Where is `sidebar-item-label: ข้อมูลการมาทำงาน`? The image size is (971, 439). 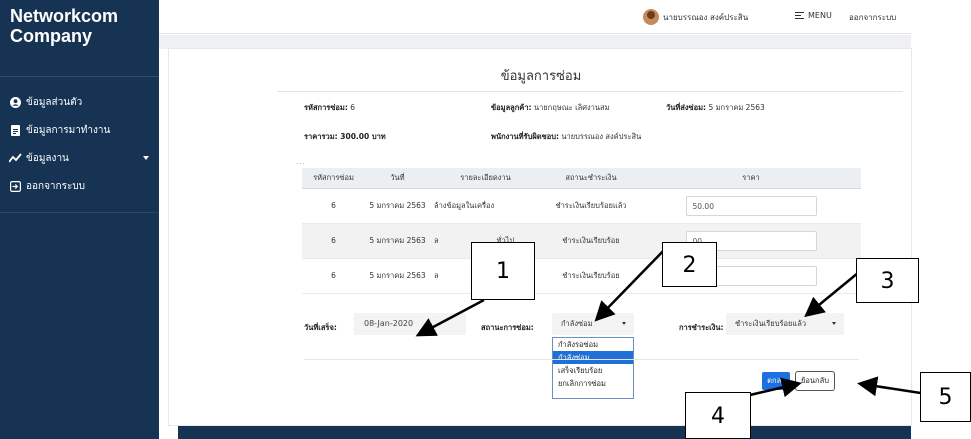
sidebar-item-label: ข้อมูลการมาทำงาน is located at coordinates (68, 130).